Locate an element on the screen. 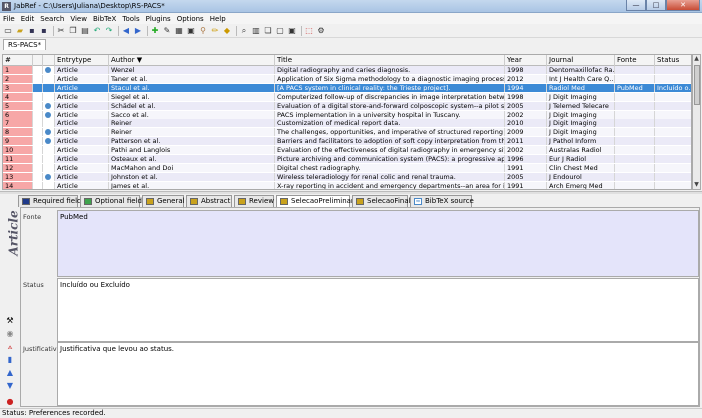 Image resolution: width=702 pixels, height=418 pixels. pen-icon: ✏ is located at coordinates (215, 31).